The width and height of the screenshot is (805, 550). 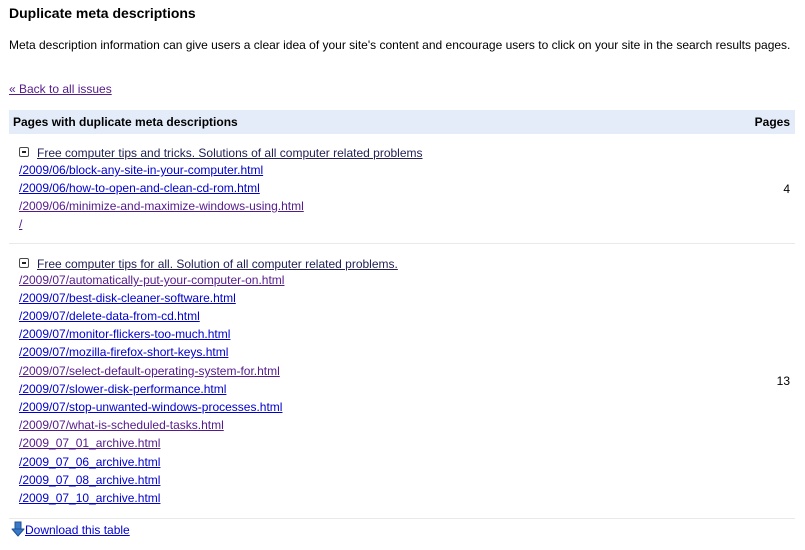 What do you see at coordinates (124, 334) in the screenshot?
I see `page-link: /2009/07/monitor-flickers-too-much.html` at bounding box center [124, 334].